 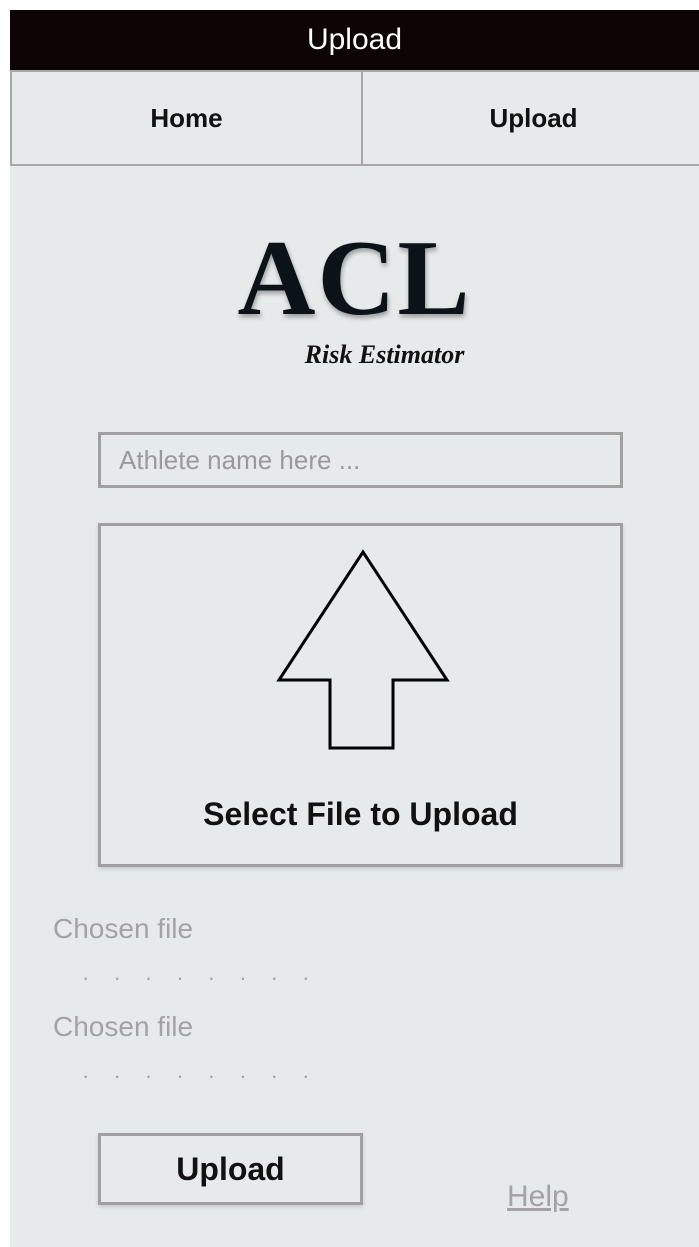 What do you see at coordinates (533, 117) in the screenshot?
I see `tab-upload-label: Upload` at bounding box center [533, 117].